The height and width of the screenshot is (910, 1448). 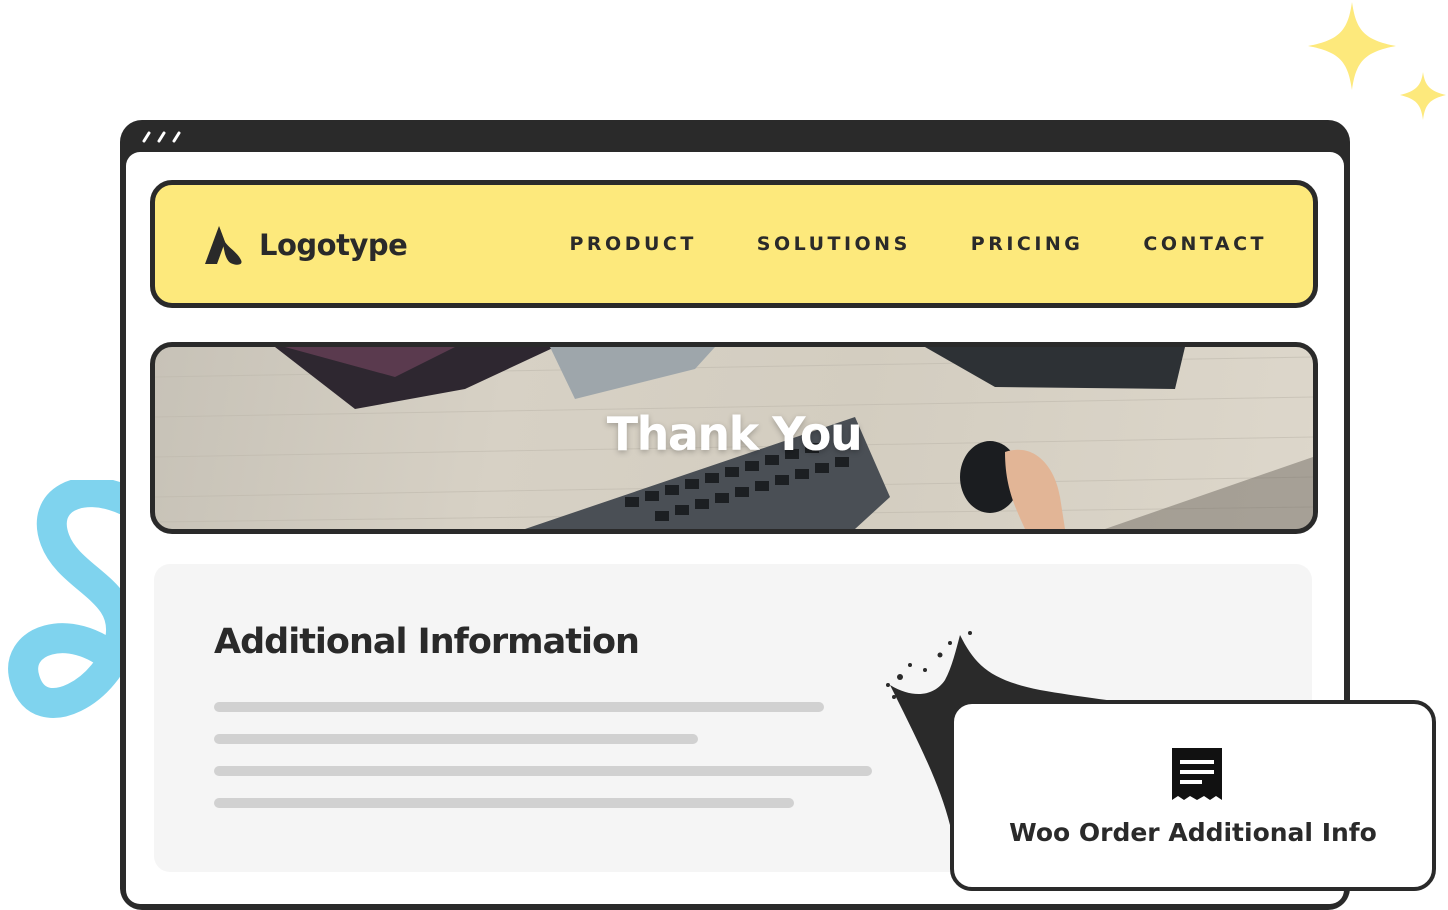 I want to click on woo-order-info-card: Woo Order Additional Info, so click(x=1193, y=795).